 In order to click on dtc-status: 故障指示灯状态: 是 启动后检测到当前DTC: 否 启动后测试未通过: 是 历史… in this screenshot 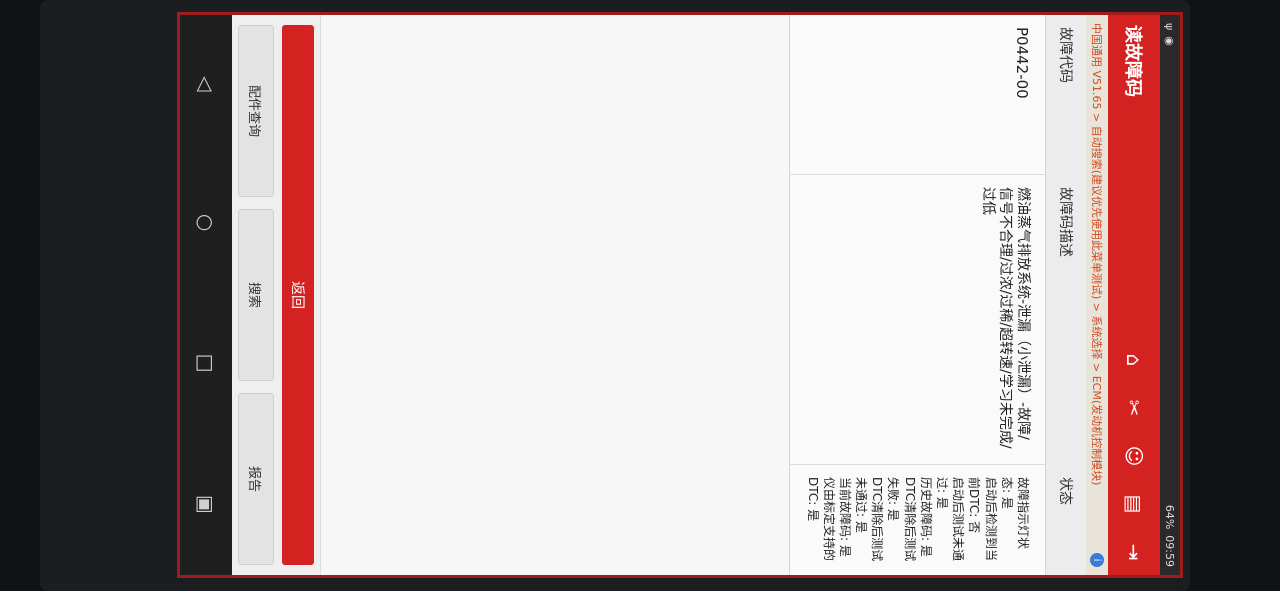, I will do `click(917, 520)`.